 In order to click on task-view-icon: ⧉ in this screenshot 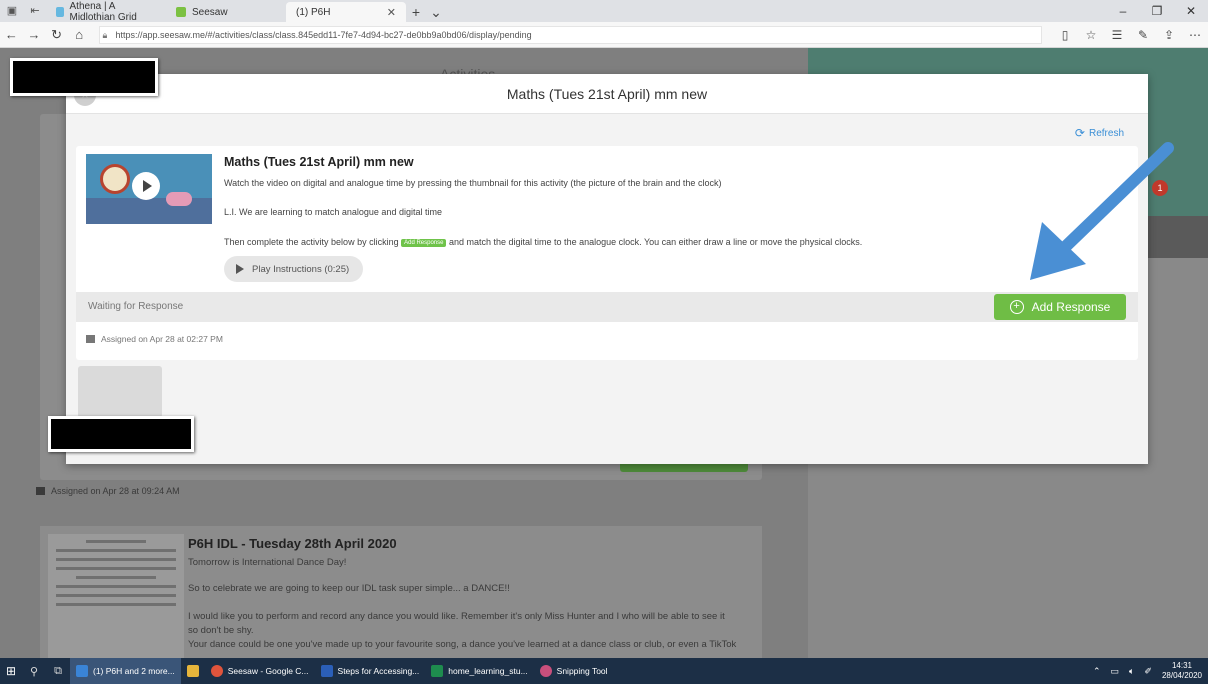, I will do `click(58, 671)`.